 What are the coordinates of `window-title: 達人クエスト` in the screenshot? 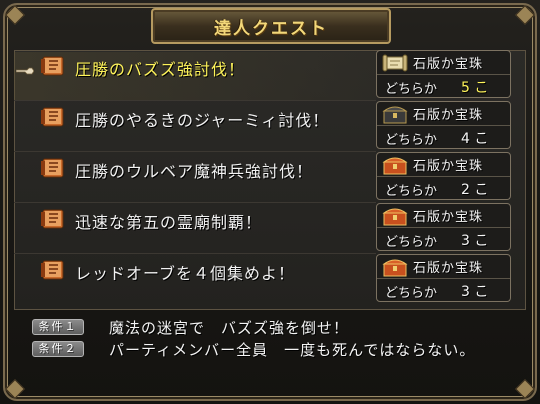 It's located at (271, 28).